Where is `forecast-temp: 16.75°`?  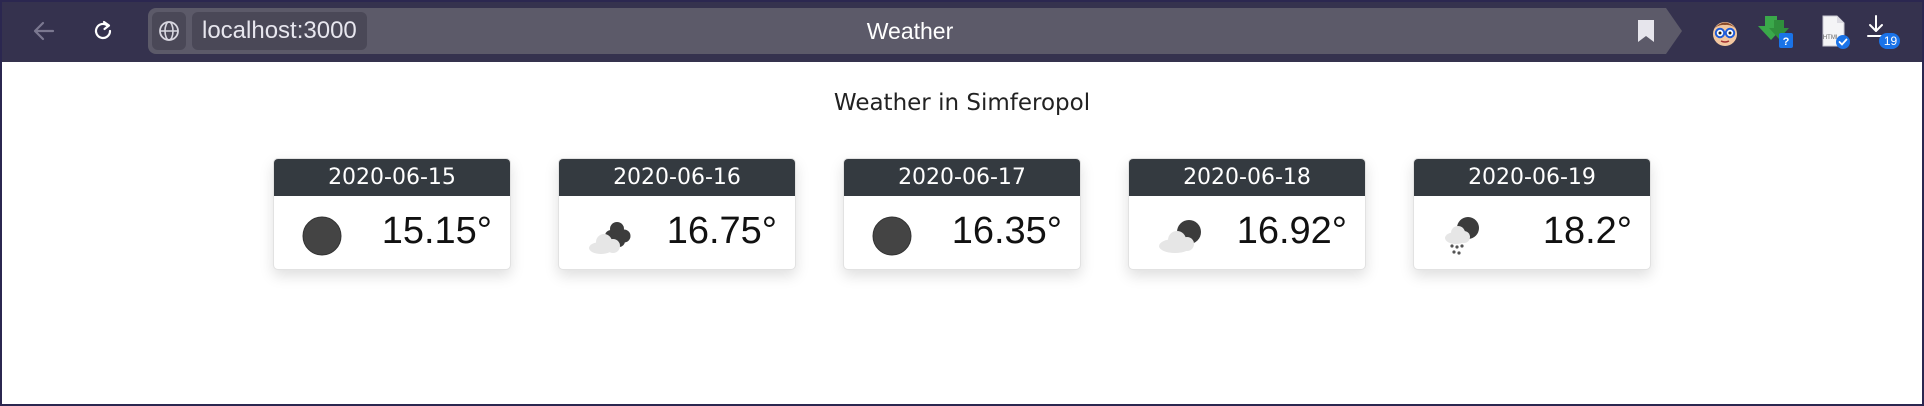 forecast-temp: 16.75° is located at coordinates (721, 231).